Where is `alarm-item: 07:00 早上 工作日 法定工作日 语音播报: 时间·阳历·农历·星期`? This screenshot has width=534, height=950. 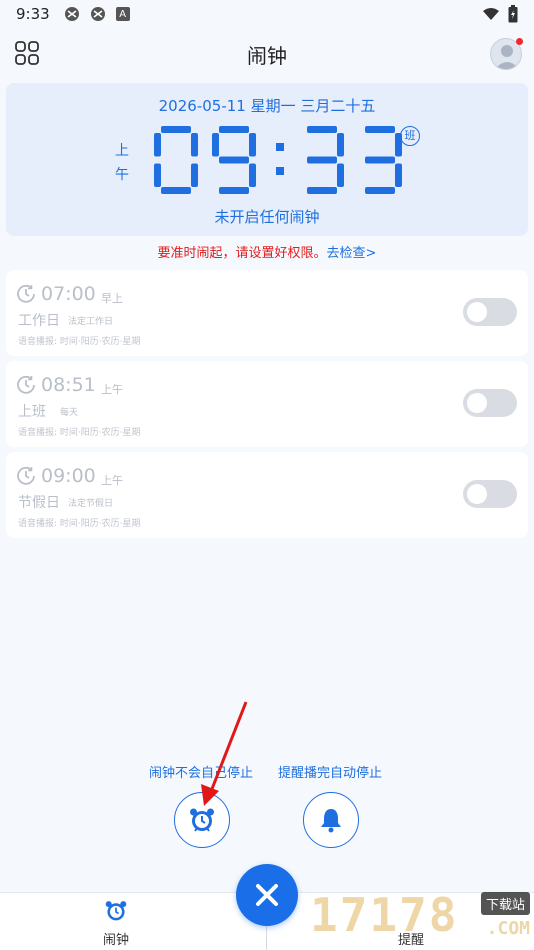
alarm-item: 07:00 早上 工作日 法定工作日 语音播报: 时间·阳历·农历·星期 is located at coordinates (267, 313).